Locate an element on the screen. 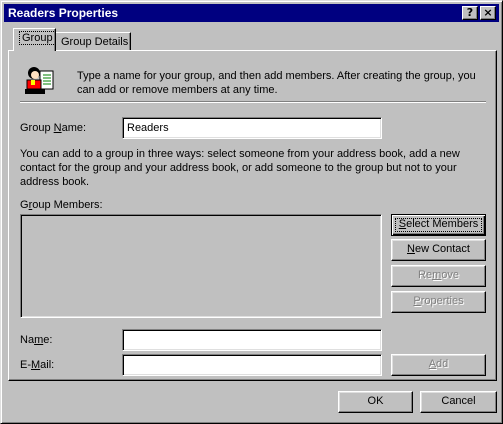 The image size is (503, 424). group-name-label-hotkey: N is located at coordinates (57, 128).